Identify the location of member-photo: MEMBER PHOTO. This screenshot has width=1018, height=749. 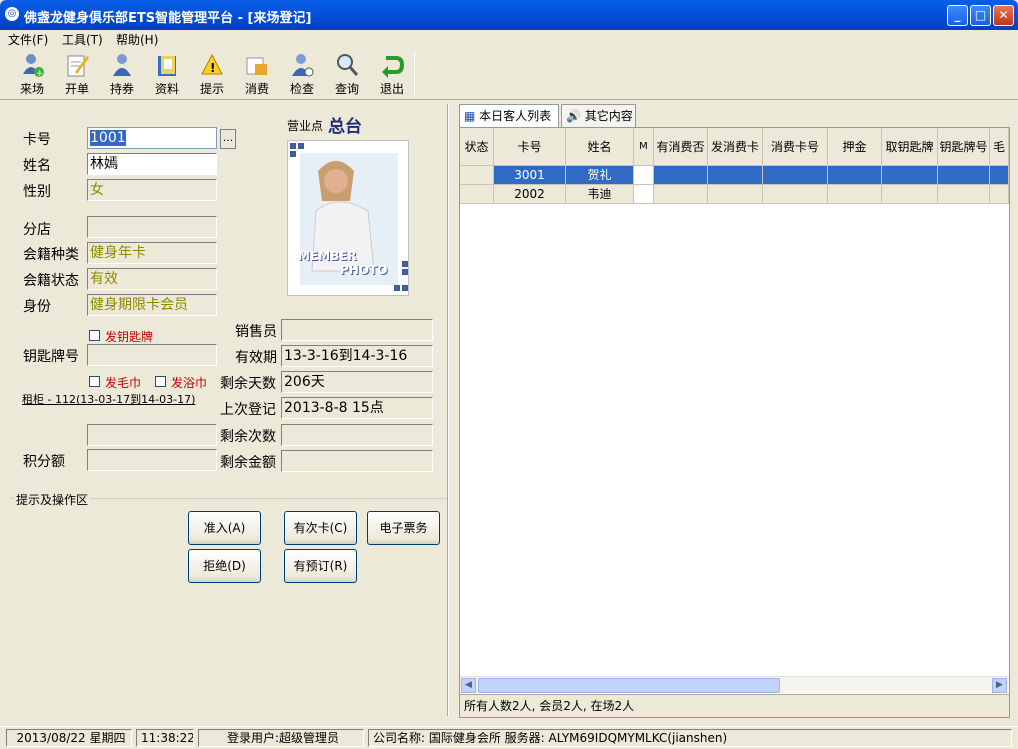
(348, 218).